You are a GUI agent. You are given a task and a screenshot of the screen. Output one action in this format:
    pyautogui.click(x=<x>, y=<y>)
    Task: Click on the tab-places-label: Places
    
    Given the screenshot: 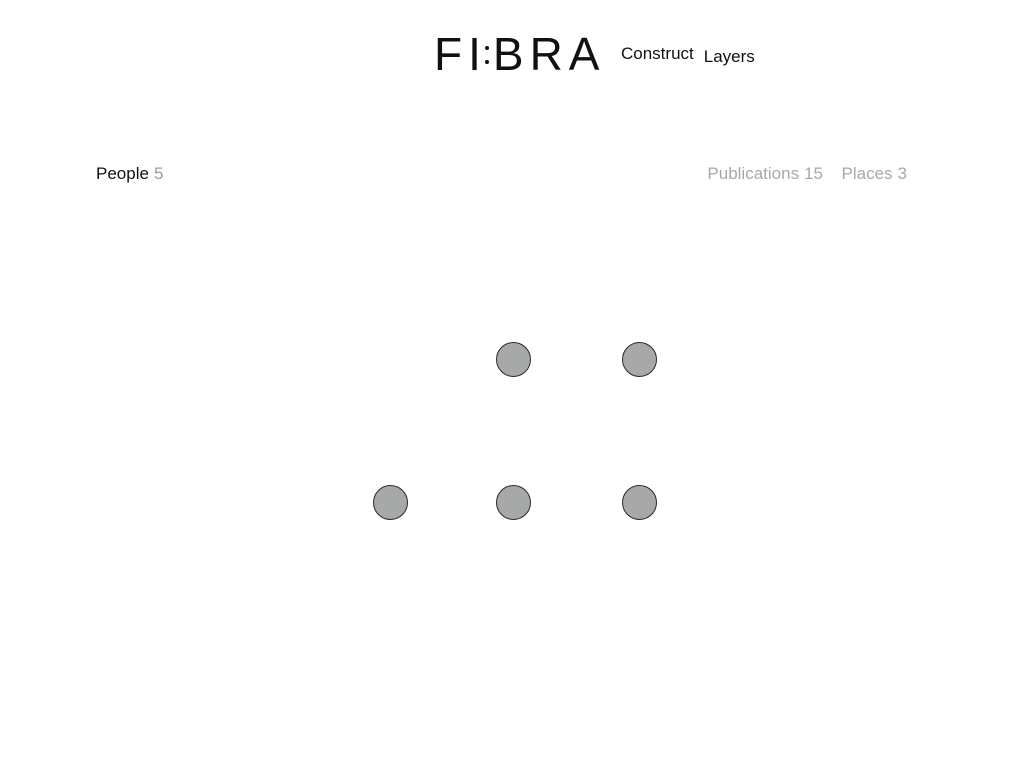 What is the action you would take?
    pyautogui.click(x=867, y=173)
    